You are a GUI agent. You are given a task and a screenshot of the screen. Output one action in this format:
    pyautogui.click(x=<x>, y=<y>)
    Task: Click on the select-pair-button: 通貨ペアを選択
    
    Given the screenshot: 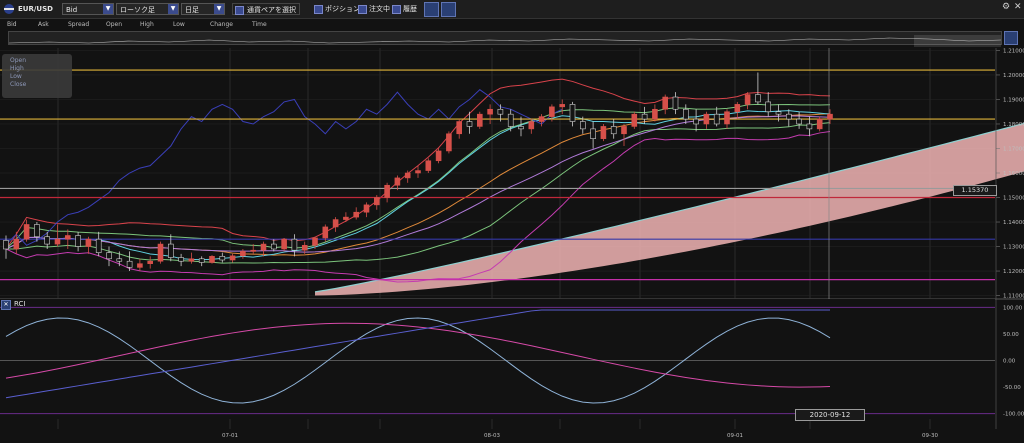 What is the action you would take?
    pyautogui.click(x=266, y=9)
    